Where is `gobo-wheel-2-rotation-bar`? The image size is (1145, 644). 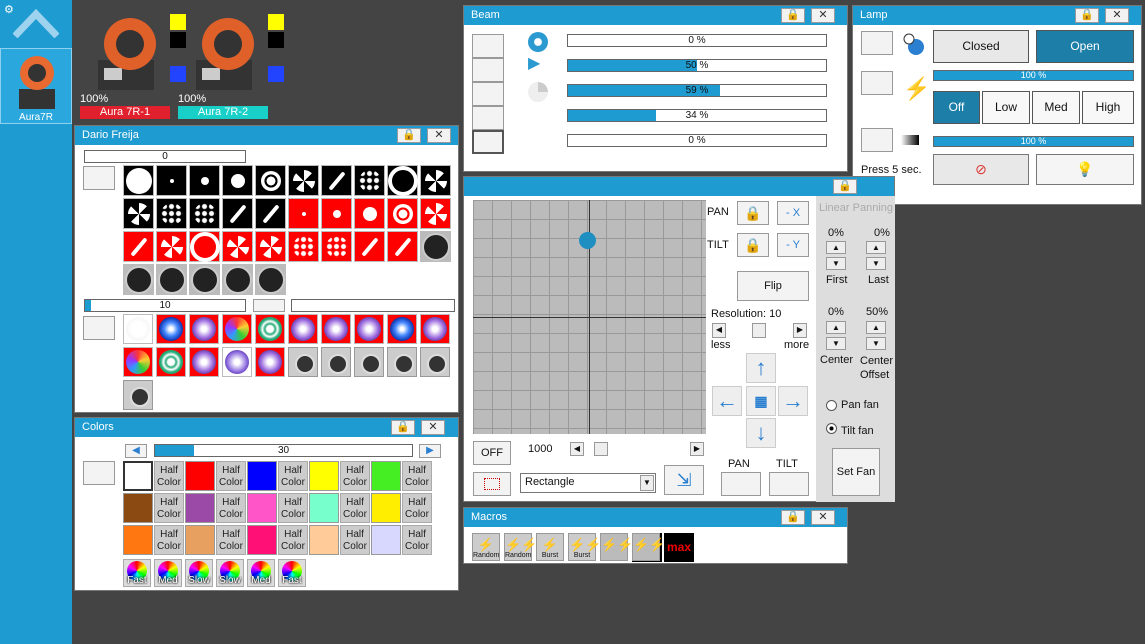 gobo-wheel-2-rotation-bar is located at coordinates (373, 305).